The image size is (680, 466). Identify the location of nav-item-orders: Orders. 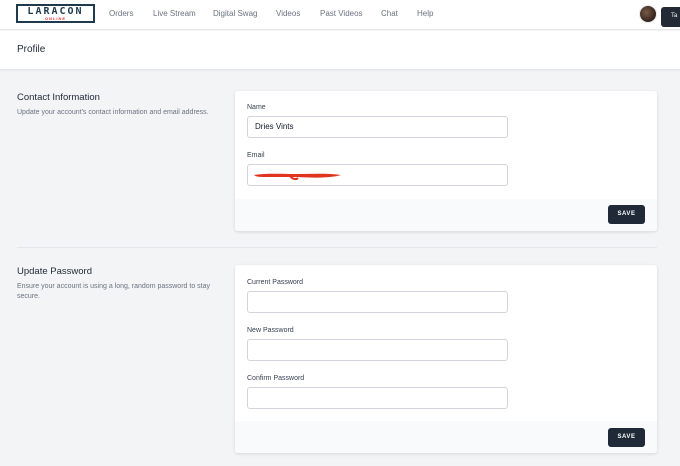
(121, 13).